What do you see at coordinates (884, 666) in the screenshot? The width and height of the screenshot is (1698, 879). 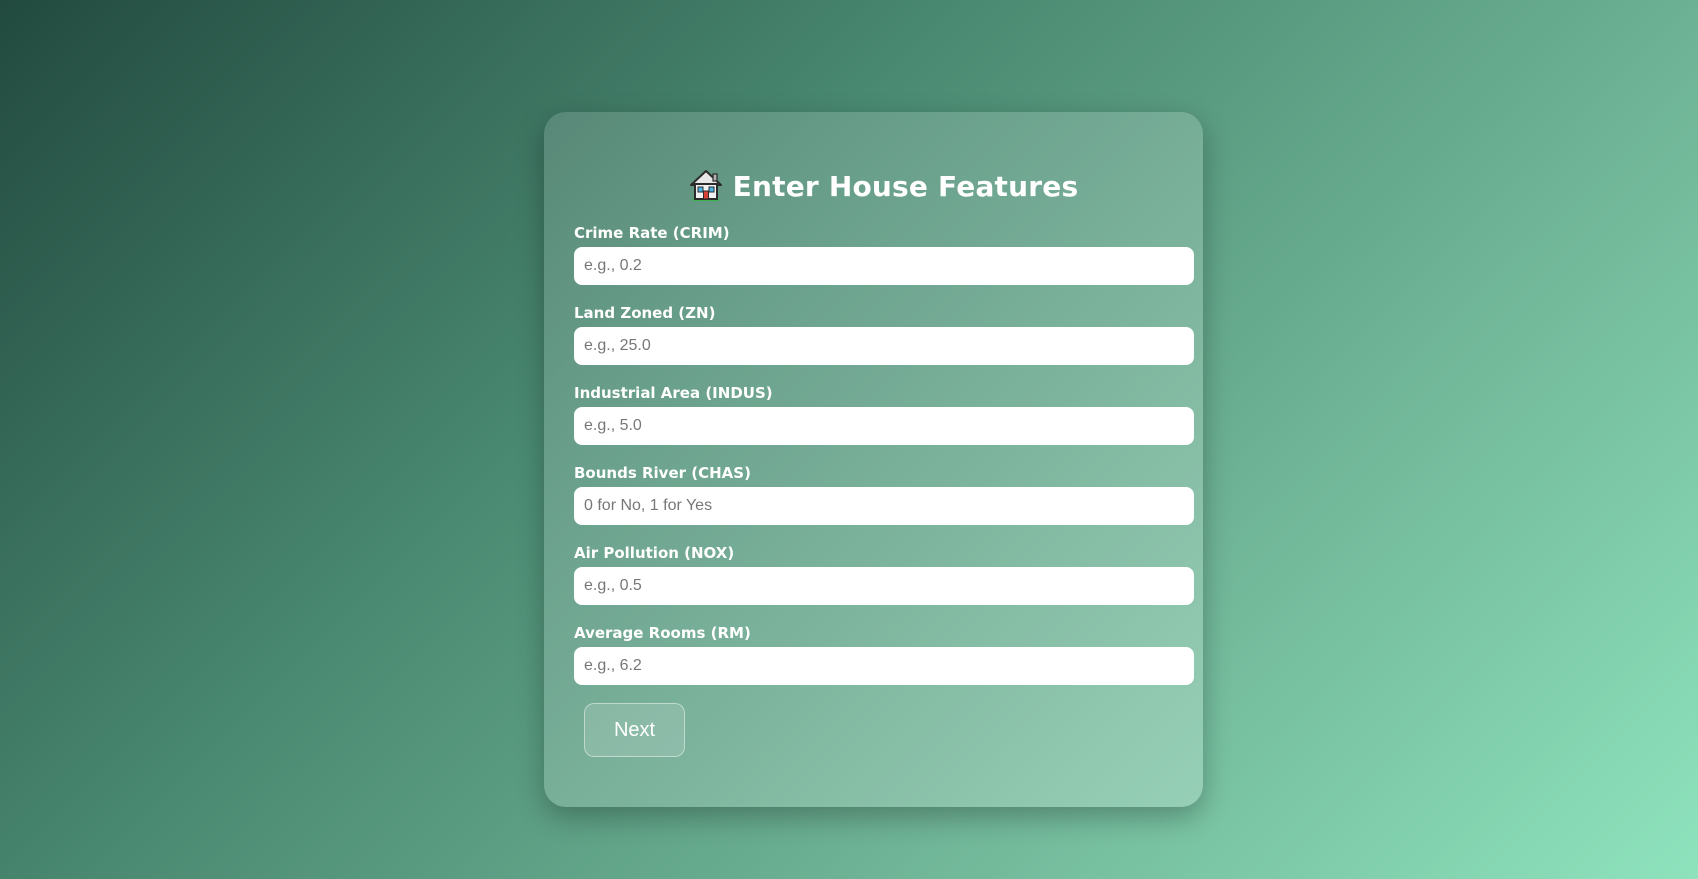 I see `rm-input` at bounding box center [884, 666].